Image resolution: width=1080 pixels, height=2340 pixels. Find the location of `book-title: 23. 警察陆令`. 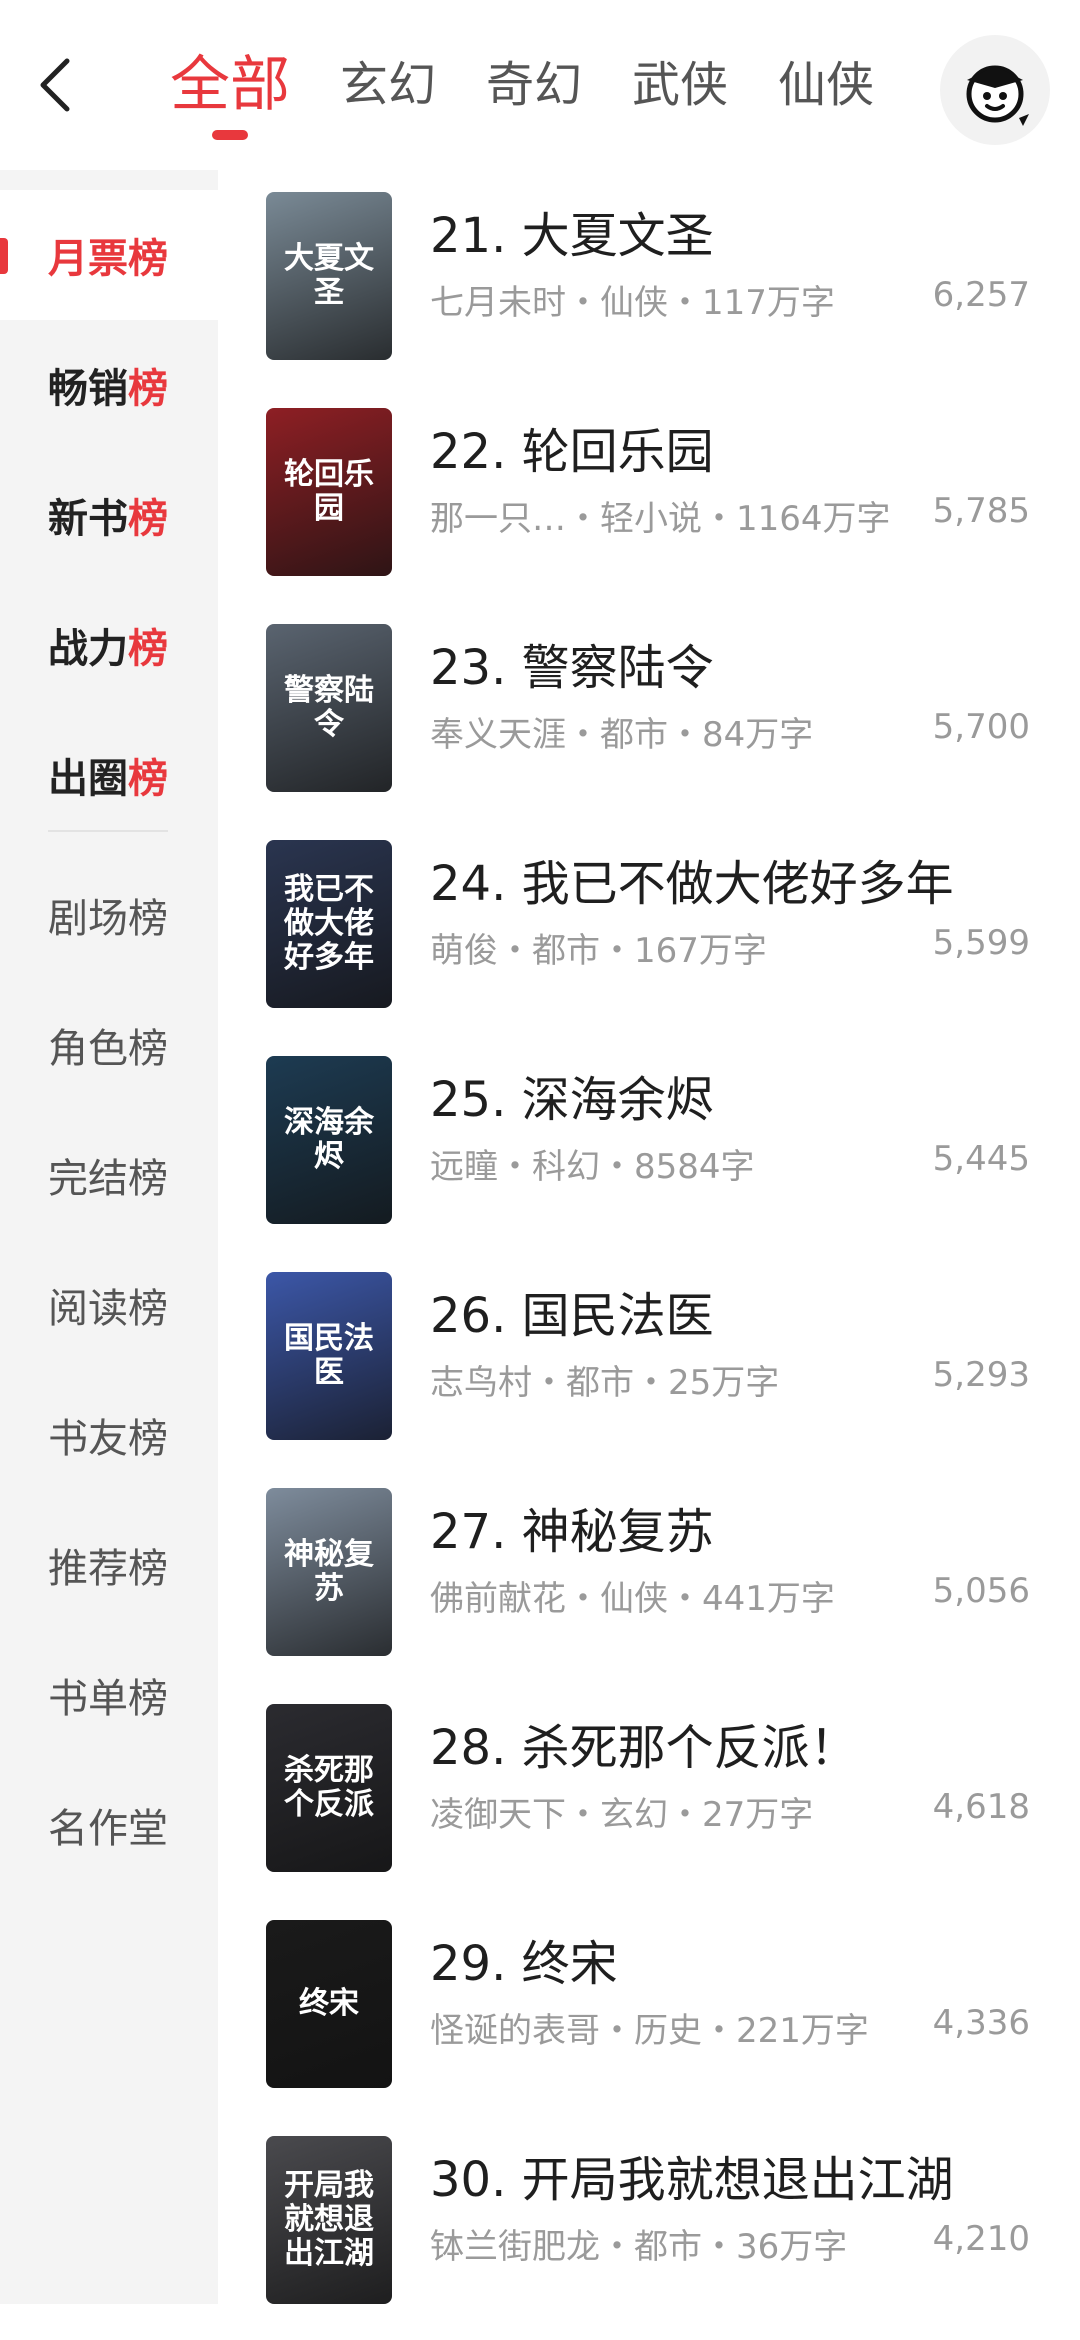

book-title: 23. 警察陆令 is located at coordinates (740, 663).